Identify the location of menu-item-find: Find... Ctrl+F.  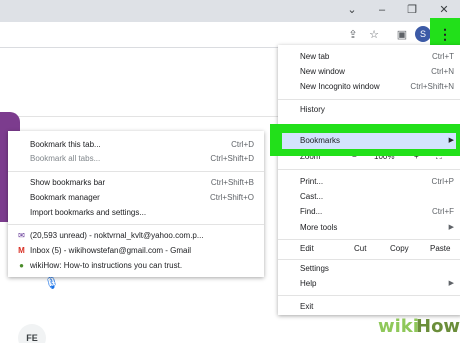
(369, 212).